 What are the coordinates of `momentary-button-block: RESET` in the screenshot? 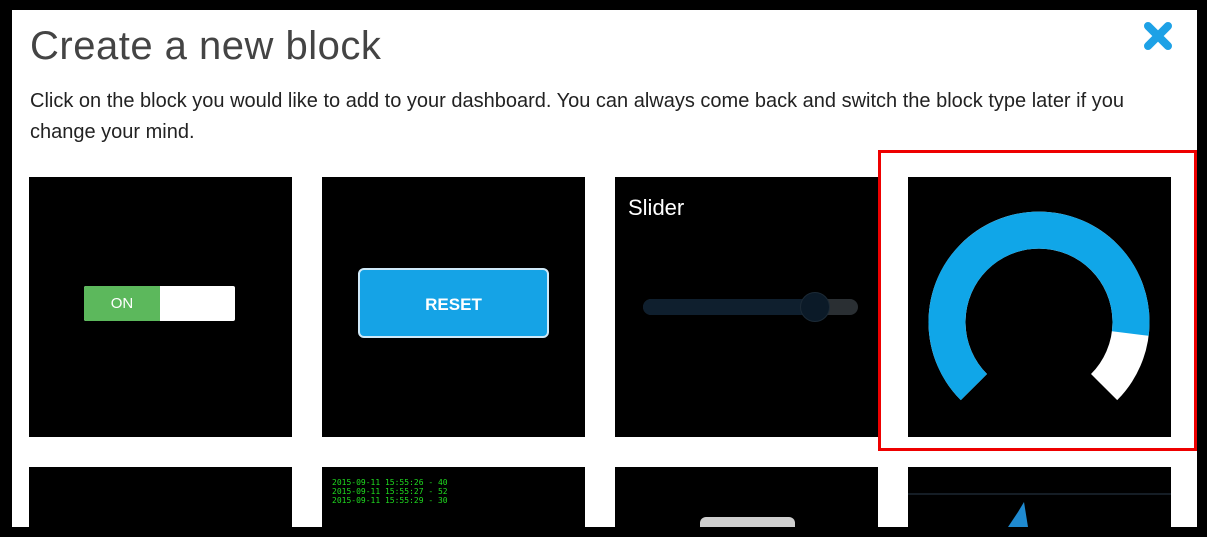 It's located at (453, 307).